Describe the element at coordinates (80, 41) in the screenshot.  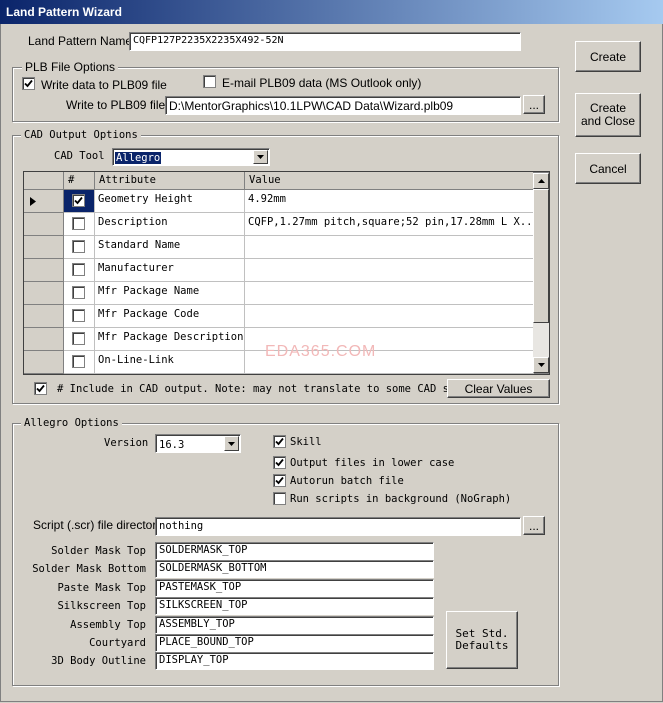
I see `land-pattern-name-label: Land Pattern Name` at that location.